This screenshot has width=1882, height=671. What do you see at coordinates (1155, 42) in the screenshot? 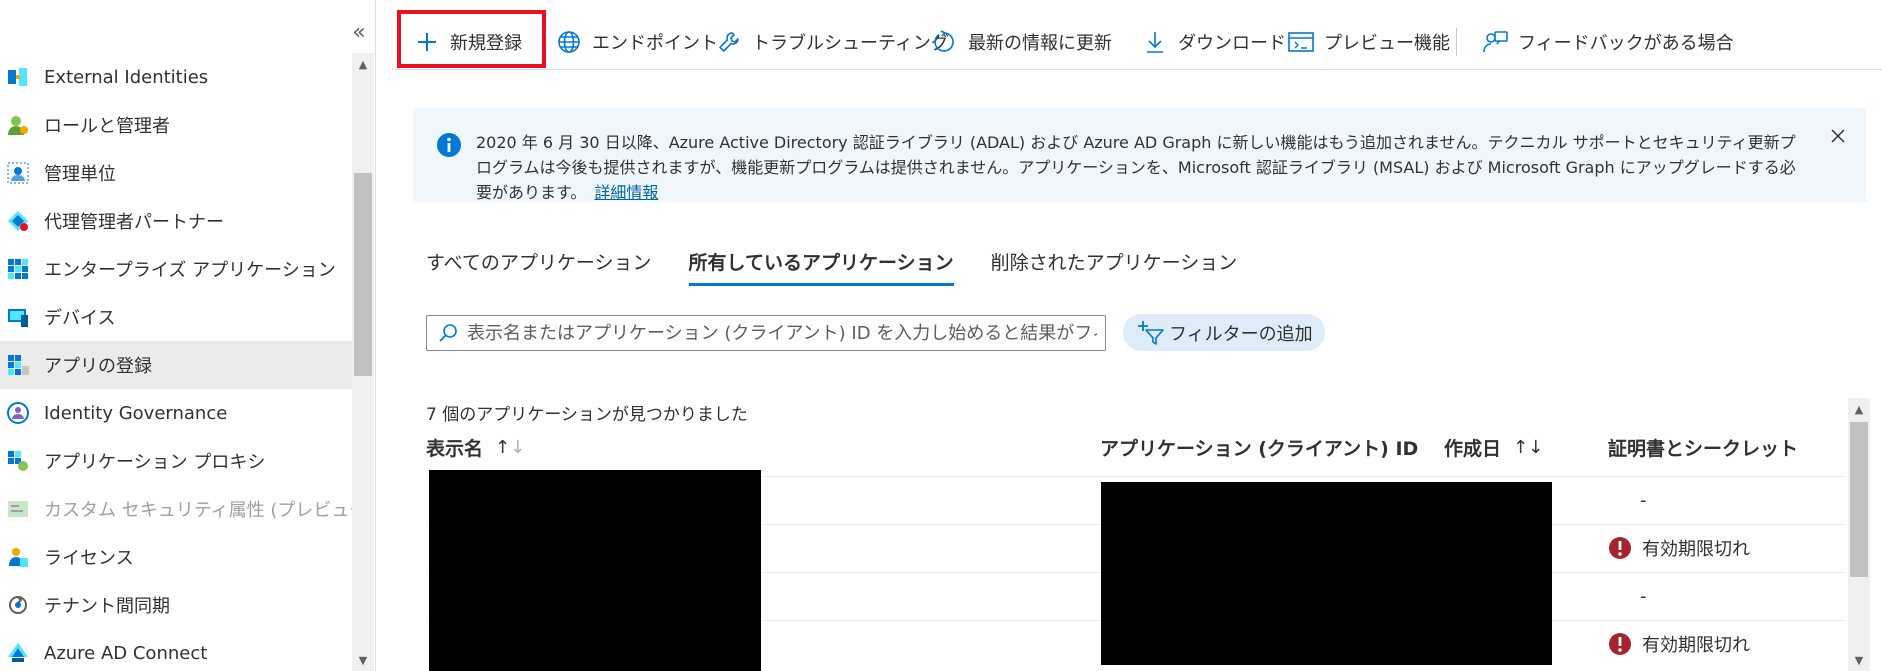
I see `download-icon` at bounding box center [1155, 42].